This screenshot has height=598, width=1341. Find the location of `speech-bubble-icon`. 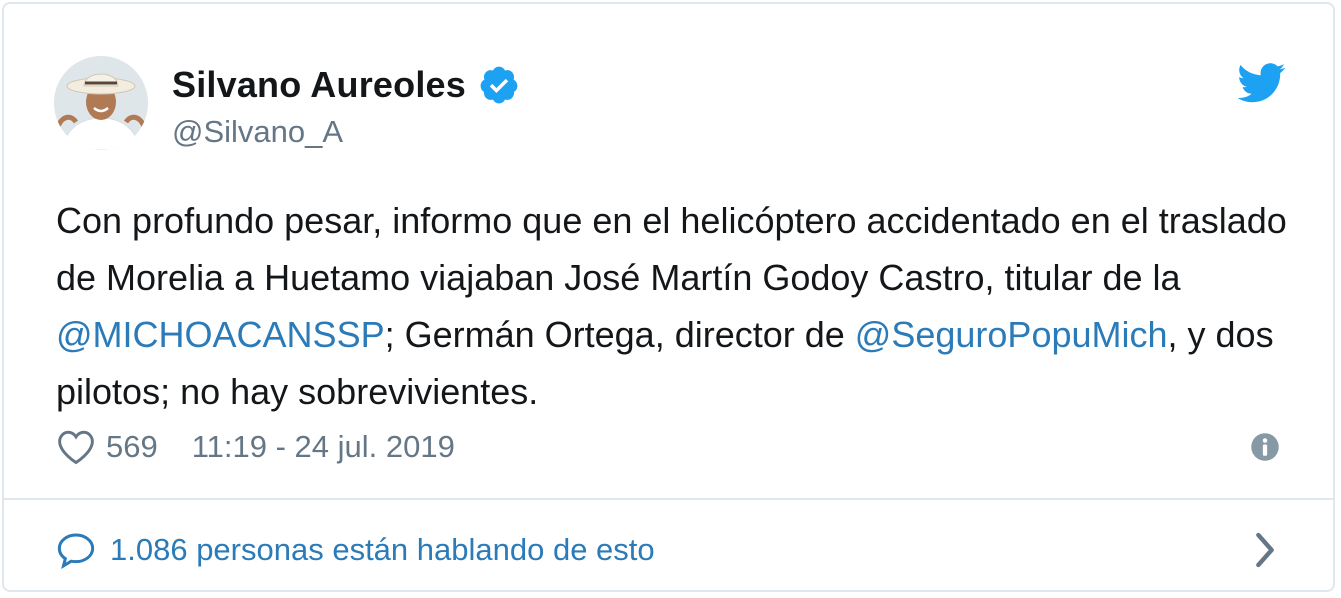

speech-bubble-icon is located at coordinates (76, 551).